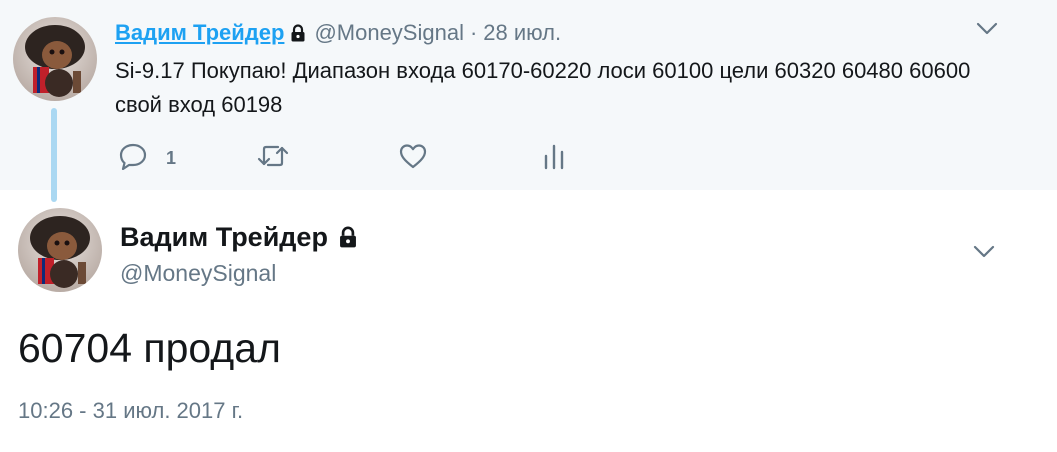  What do you see at coordinates (199, 33) in the screenshot?
I see `author-name-link: Вадим Трейдер` at bounding box center [199, 33].